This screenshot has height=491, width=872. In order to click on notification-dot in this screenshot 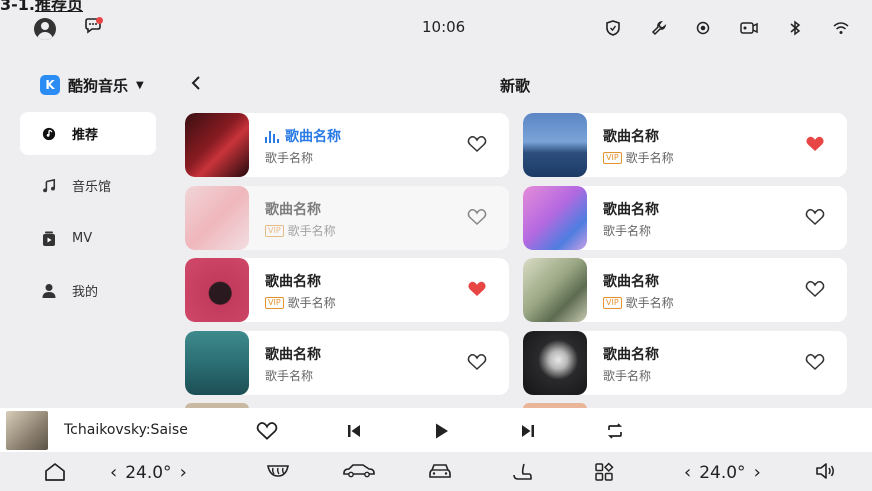, I will do `click(99, 20)`.